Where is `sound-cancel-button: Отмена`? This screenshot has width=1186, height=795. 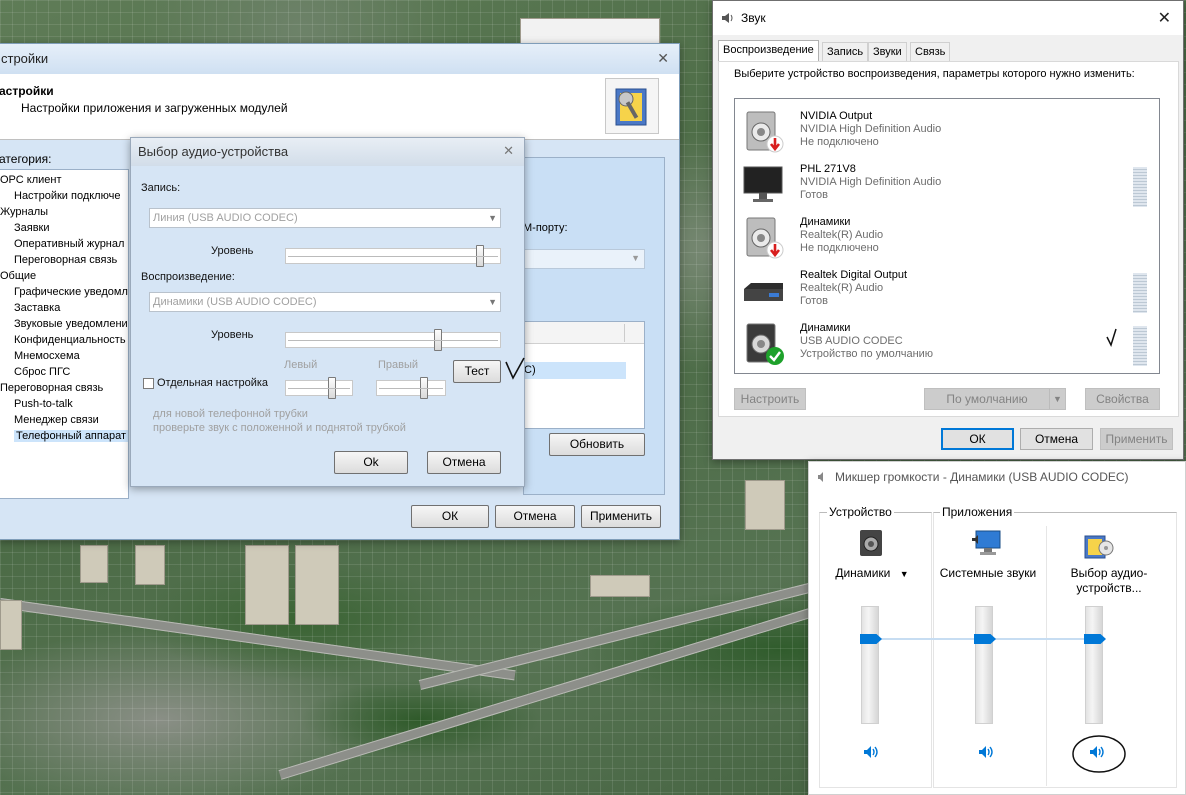
sound-cancel-button: Отмена is located at coordinates (1056, 439).